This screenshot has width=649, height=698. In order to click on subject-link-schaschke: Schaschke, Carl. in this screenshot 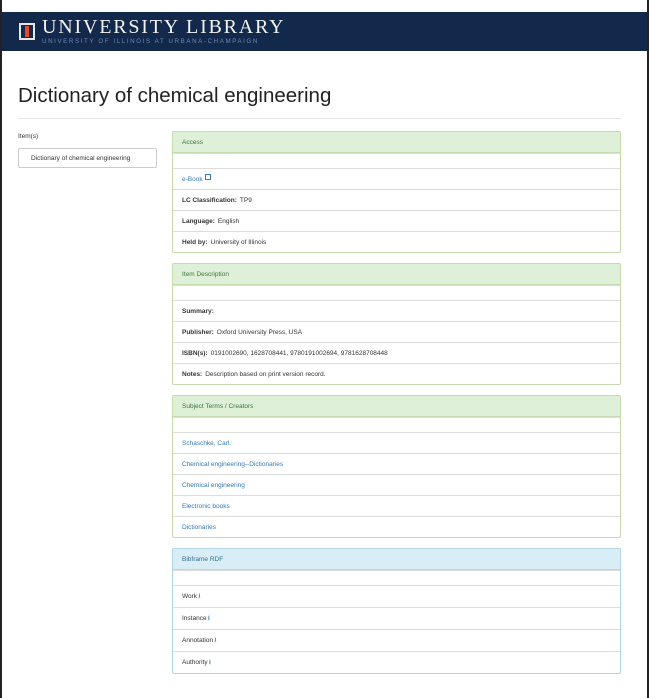, I will do `click(206, 443)`.